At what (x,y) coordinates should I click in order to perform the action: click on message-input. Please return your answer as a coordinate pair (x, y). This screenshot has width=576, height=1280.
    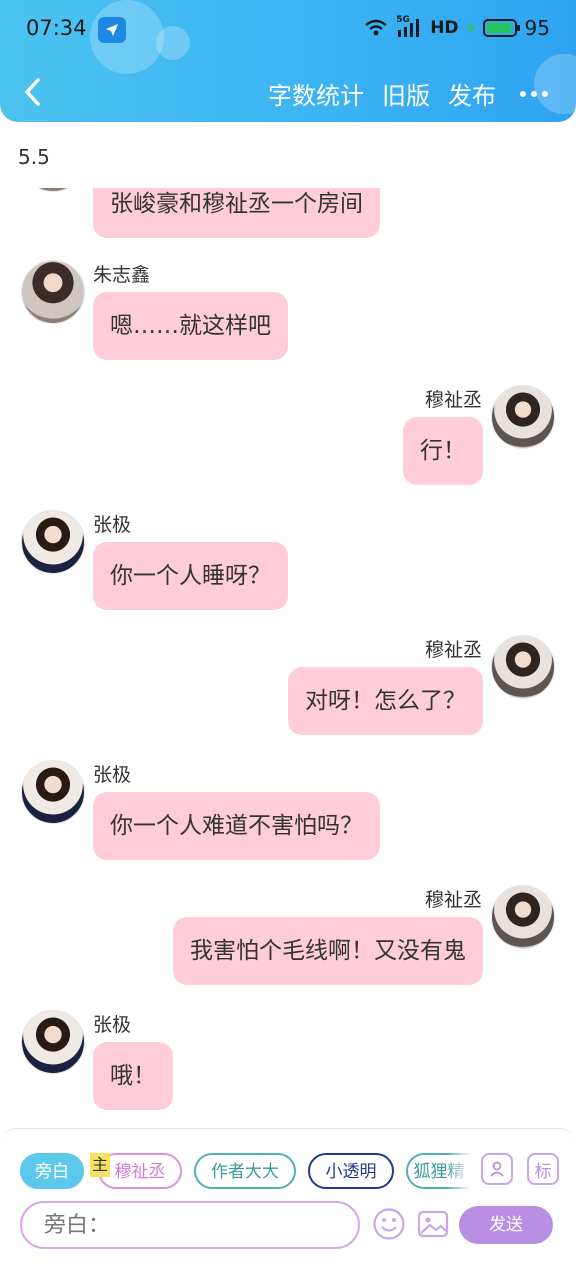
    Looking at the image, I should click on (190, 1225).